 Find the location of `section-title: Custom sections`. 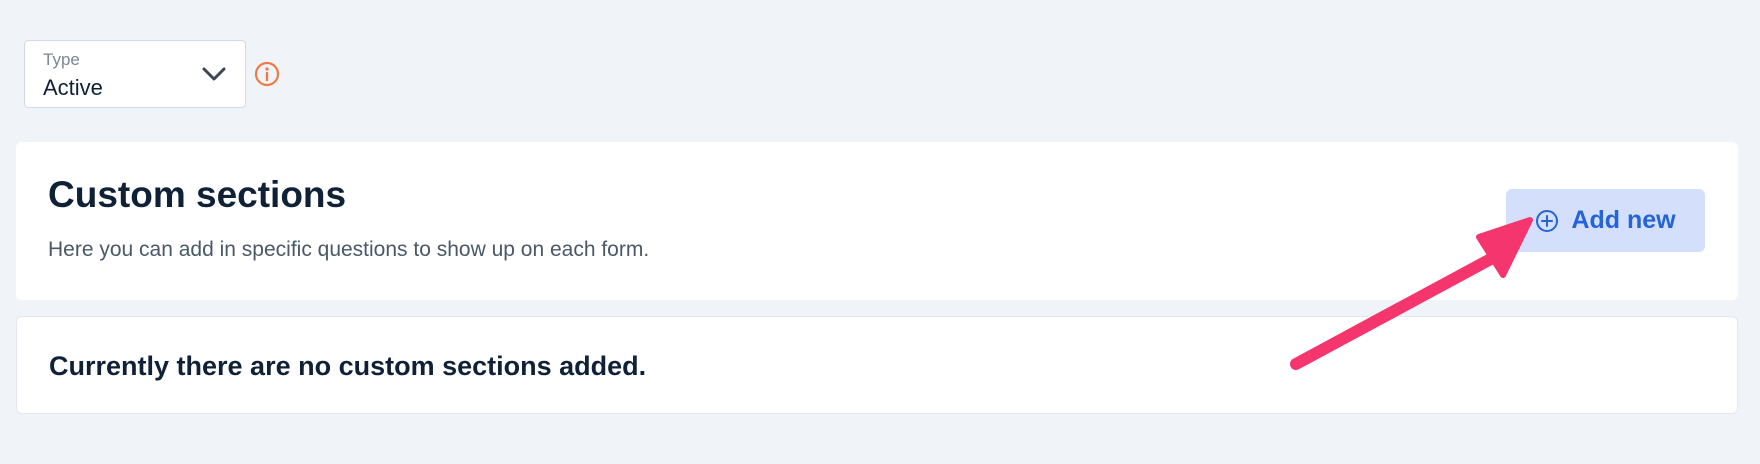

section-title: Custom sections is located at coordinates (197, 194).